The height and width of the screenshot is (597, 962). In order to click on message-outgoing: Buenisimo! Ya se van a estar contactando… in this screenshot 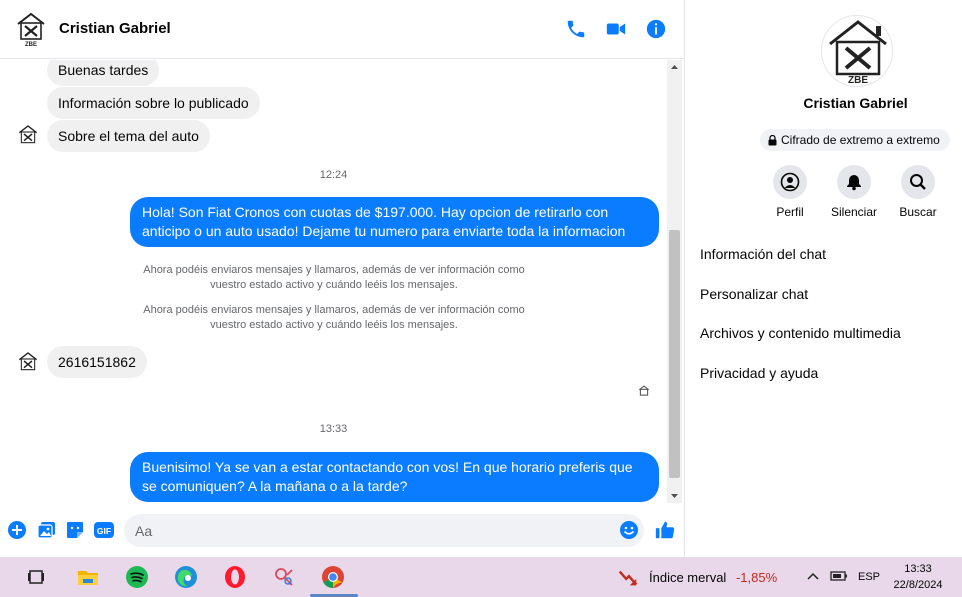, I will do `click(394, 477)`.